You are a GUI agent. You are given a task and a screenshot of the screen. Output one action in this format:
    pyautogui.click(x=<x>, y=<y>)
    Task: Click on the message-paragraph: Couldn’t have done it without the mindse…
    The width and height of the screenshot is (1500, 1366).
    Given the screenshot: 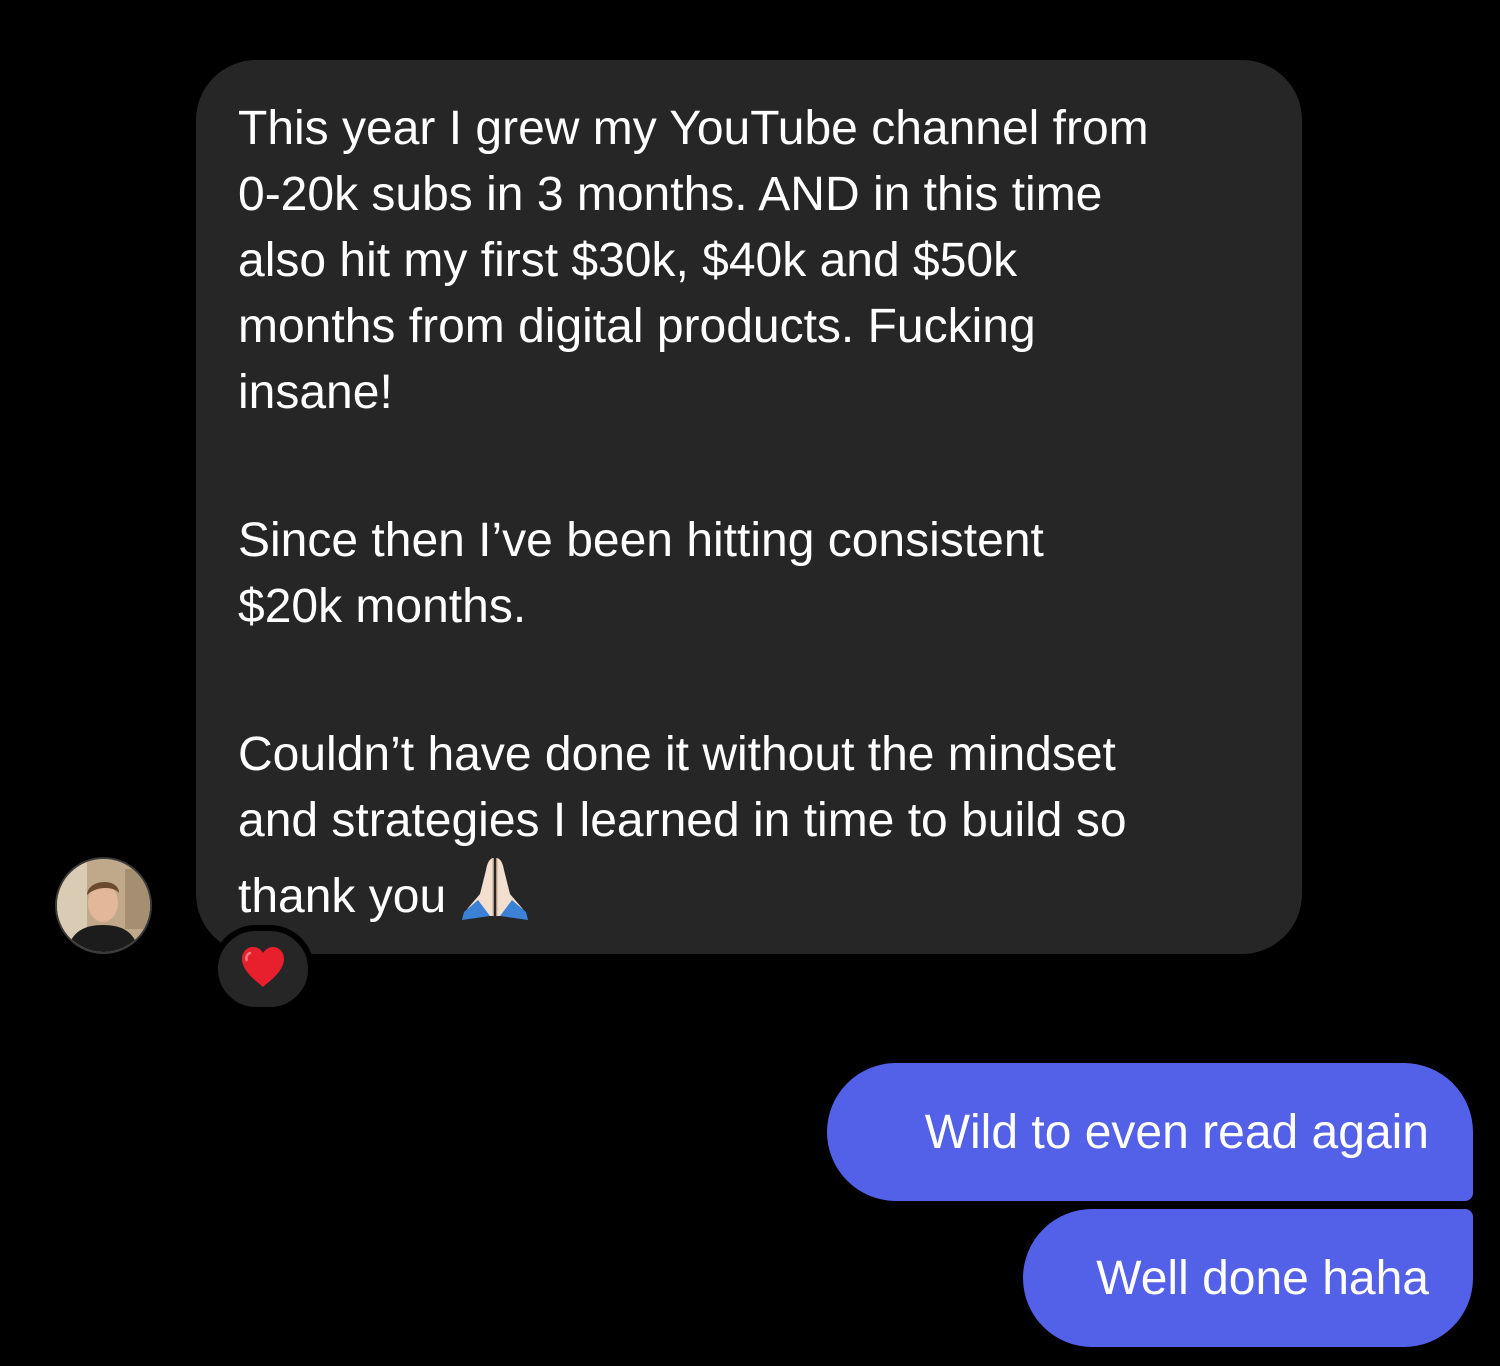 What is the action you would take?
    pyautogui.click(x=749, y=830)
    